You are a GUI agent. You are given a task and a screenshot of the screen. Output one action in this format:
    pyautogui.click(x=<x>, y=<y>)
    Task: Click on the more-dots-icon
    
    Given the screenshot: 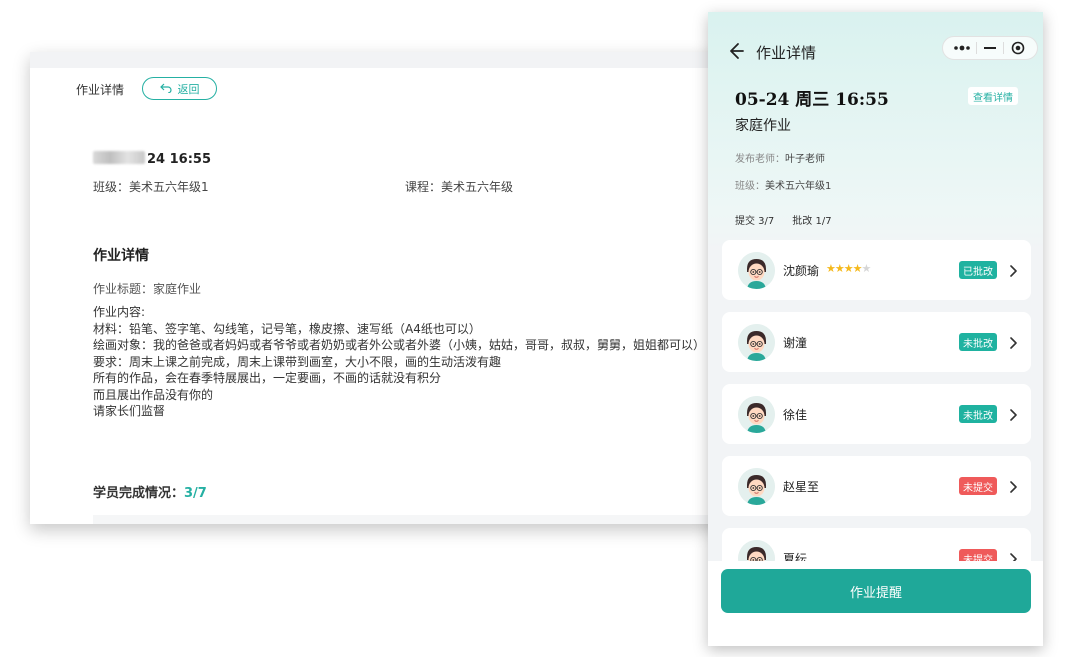 What is the action you would take?
    pyautogui.click(x=962, y=48)
    